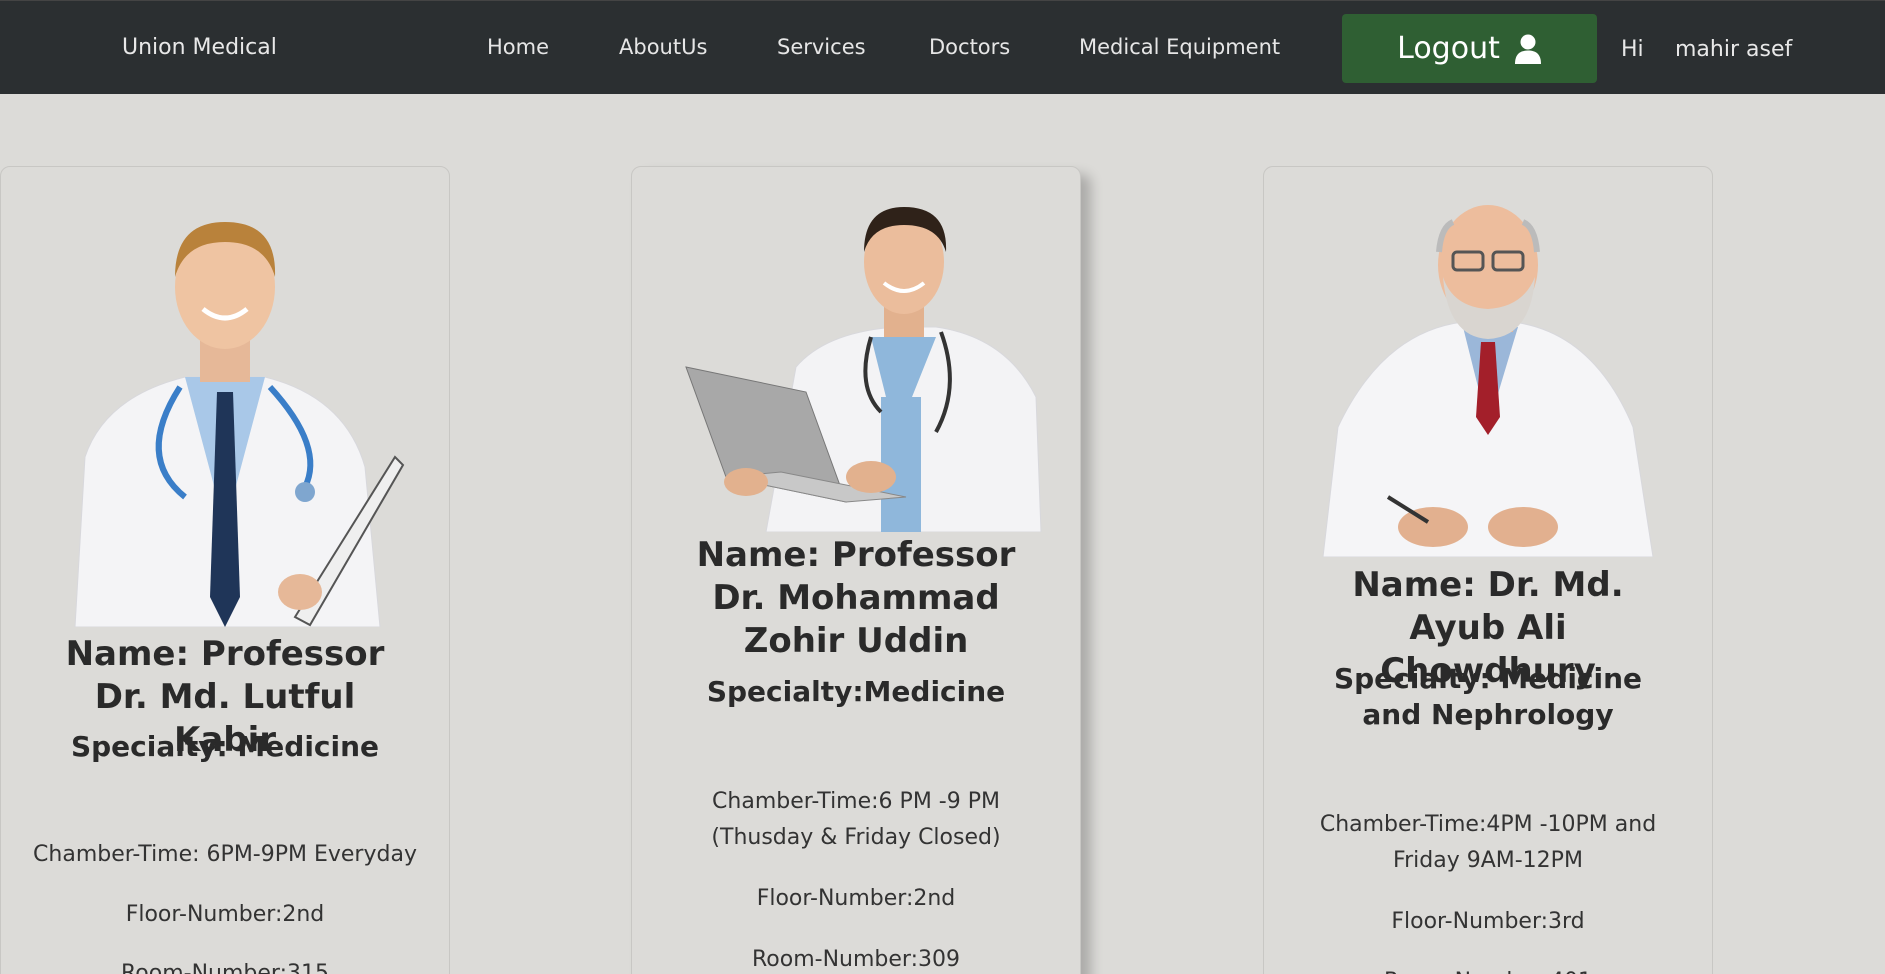  Describe the element at coordinates (1488, 969) in the screenshot. I see `doctor-room: Room-Number:401` at that location.